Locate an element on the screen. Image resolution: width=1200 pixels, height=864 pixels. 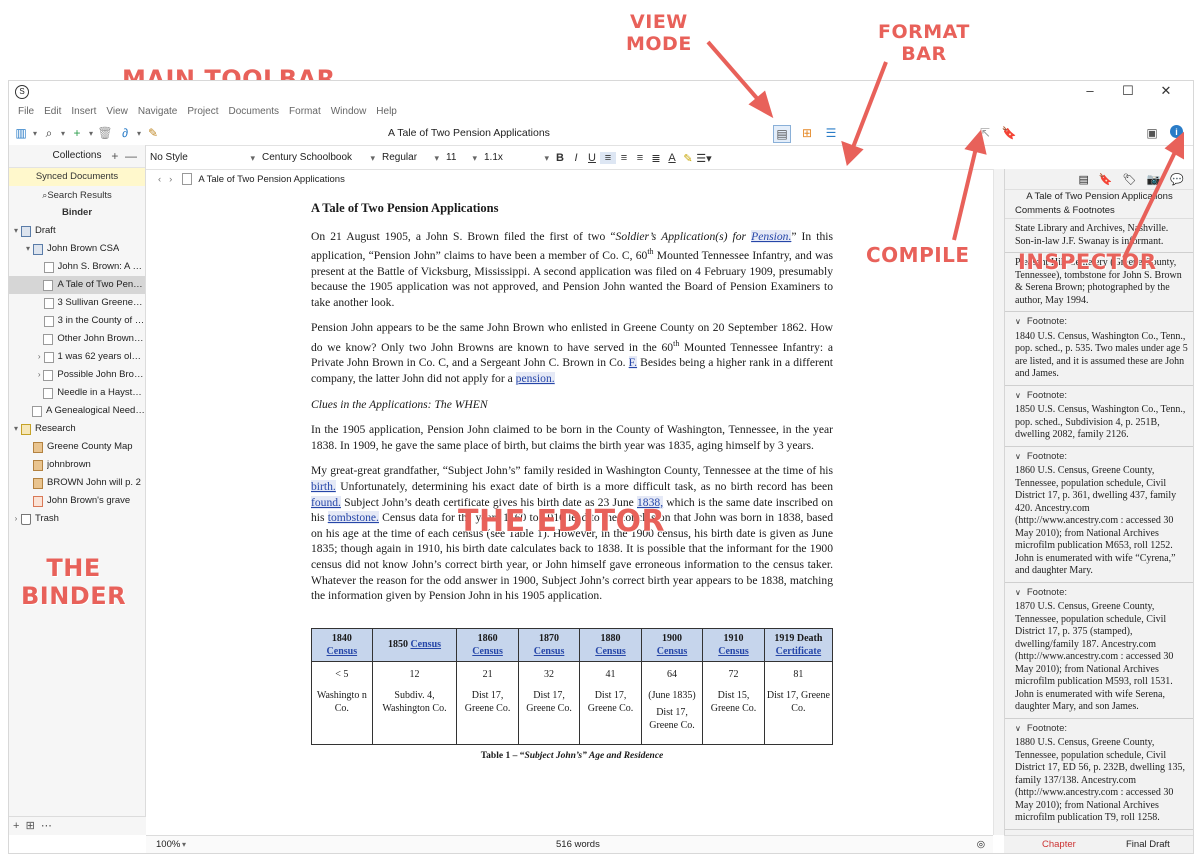
outliner-view-icon: ☰ is located at coordinates (831, 133).